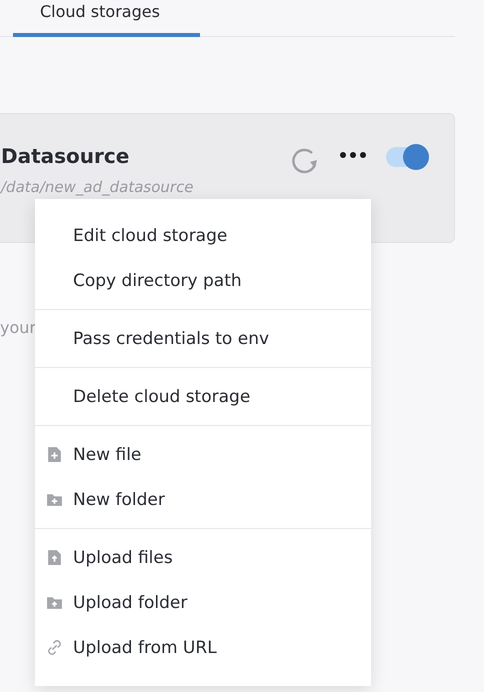 The image size is (484, 692). I want to click on description-text: your, so click(18, 327).